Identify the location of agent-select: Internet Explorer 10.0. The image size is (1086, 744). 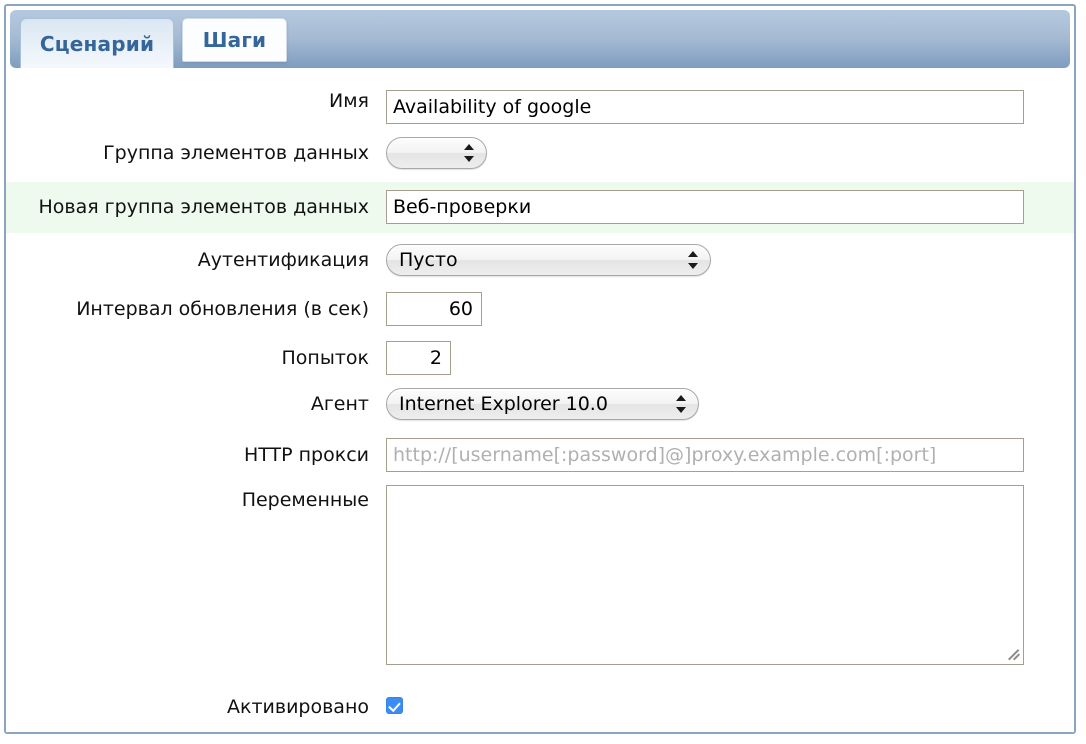
(542, 404).